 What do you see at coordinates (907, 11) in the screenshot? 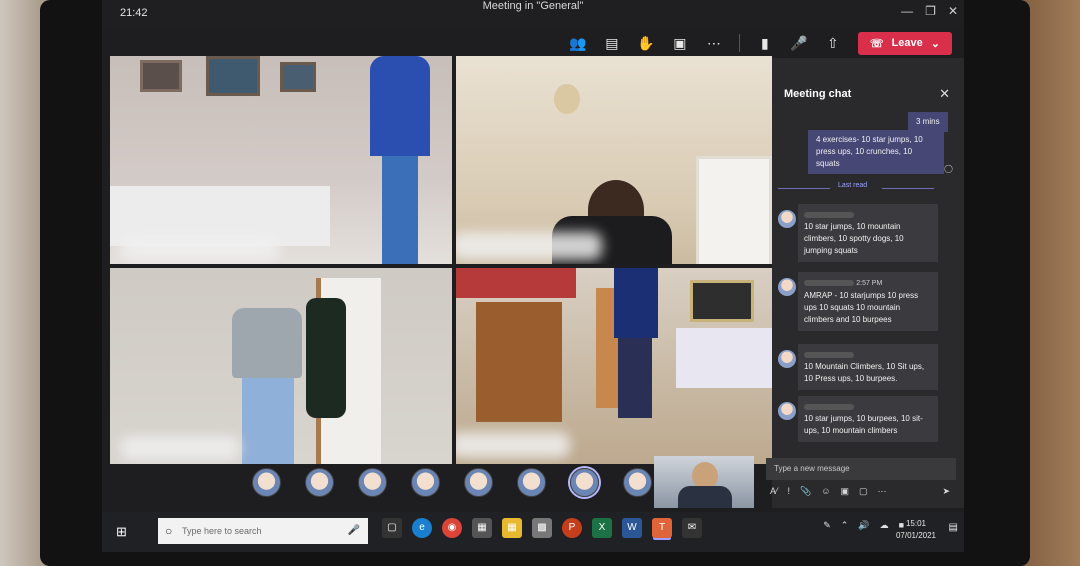
I see `minimize-icon: —` at bounding box center [907, 11].